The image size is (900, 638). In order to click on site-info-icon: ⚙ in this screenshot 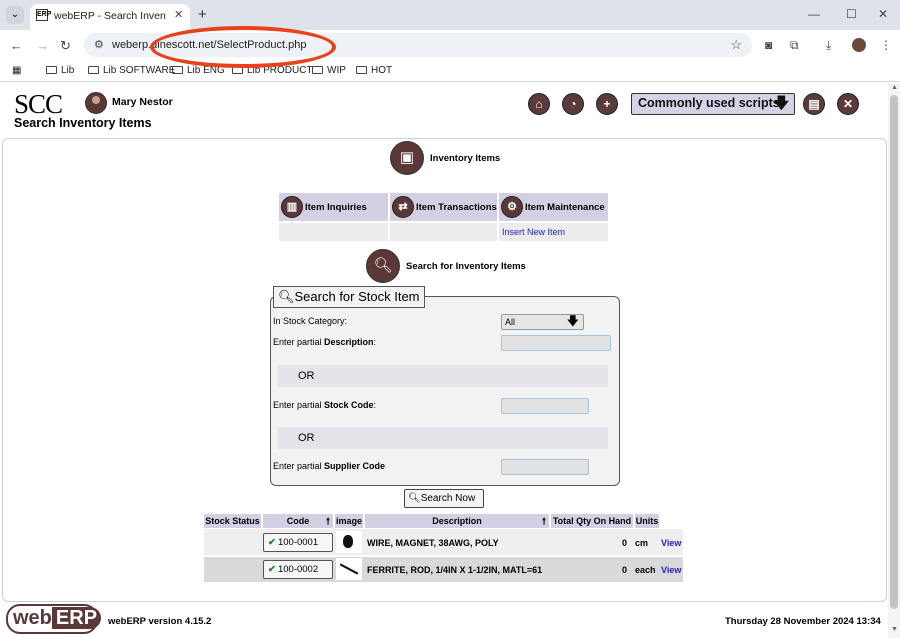, I will do `click(99, 44)`.